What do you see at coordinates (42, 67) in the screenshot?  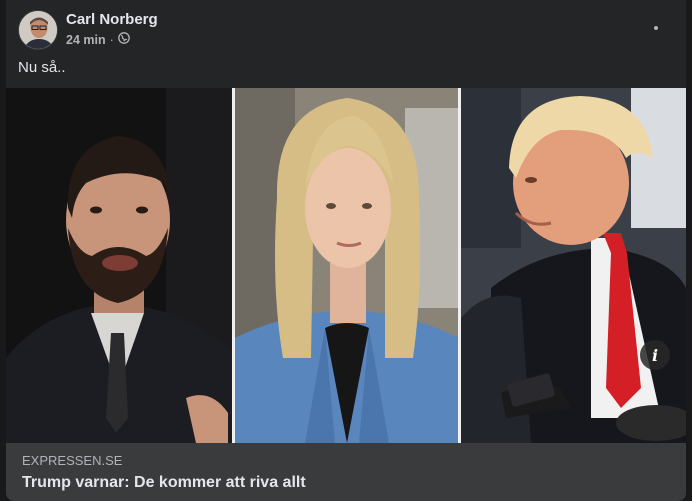 I see `post-text: Nu så..` at bounding box center [42, 67].